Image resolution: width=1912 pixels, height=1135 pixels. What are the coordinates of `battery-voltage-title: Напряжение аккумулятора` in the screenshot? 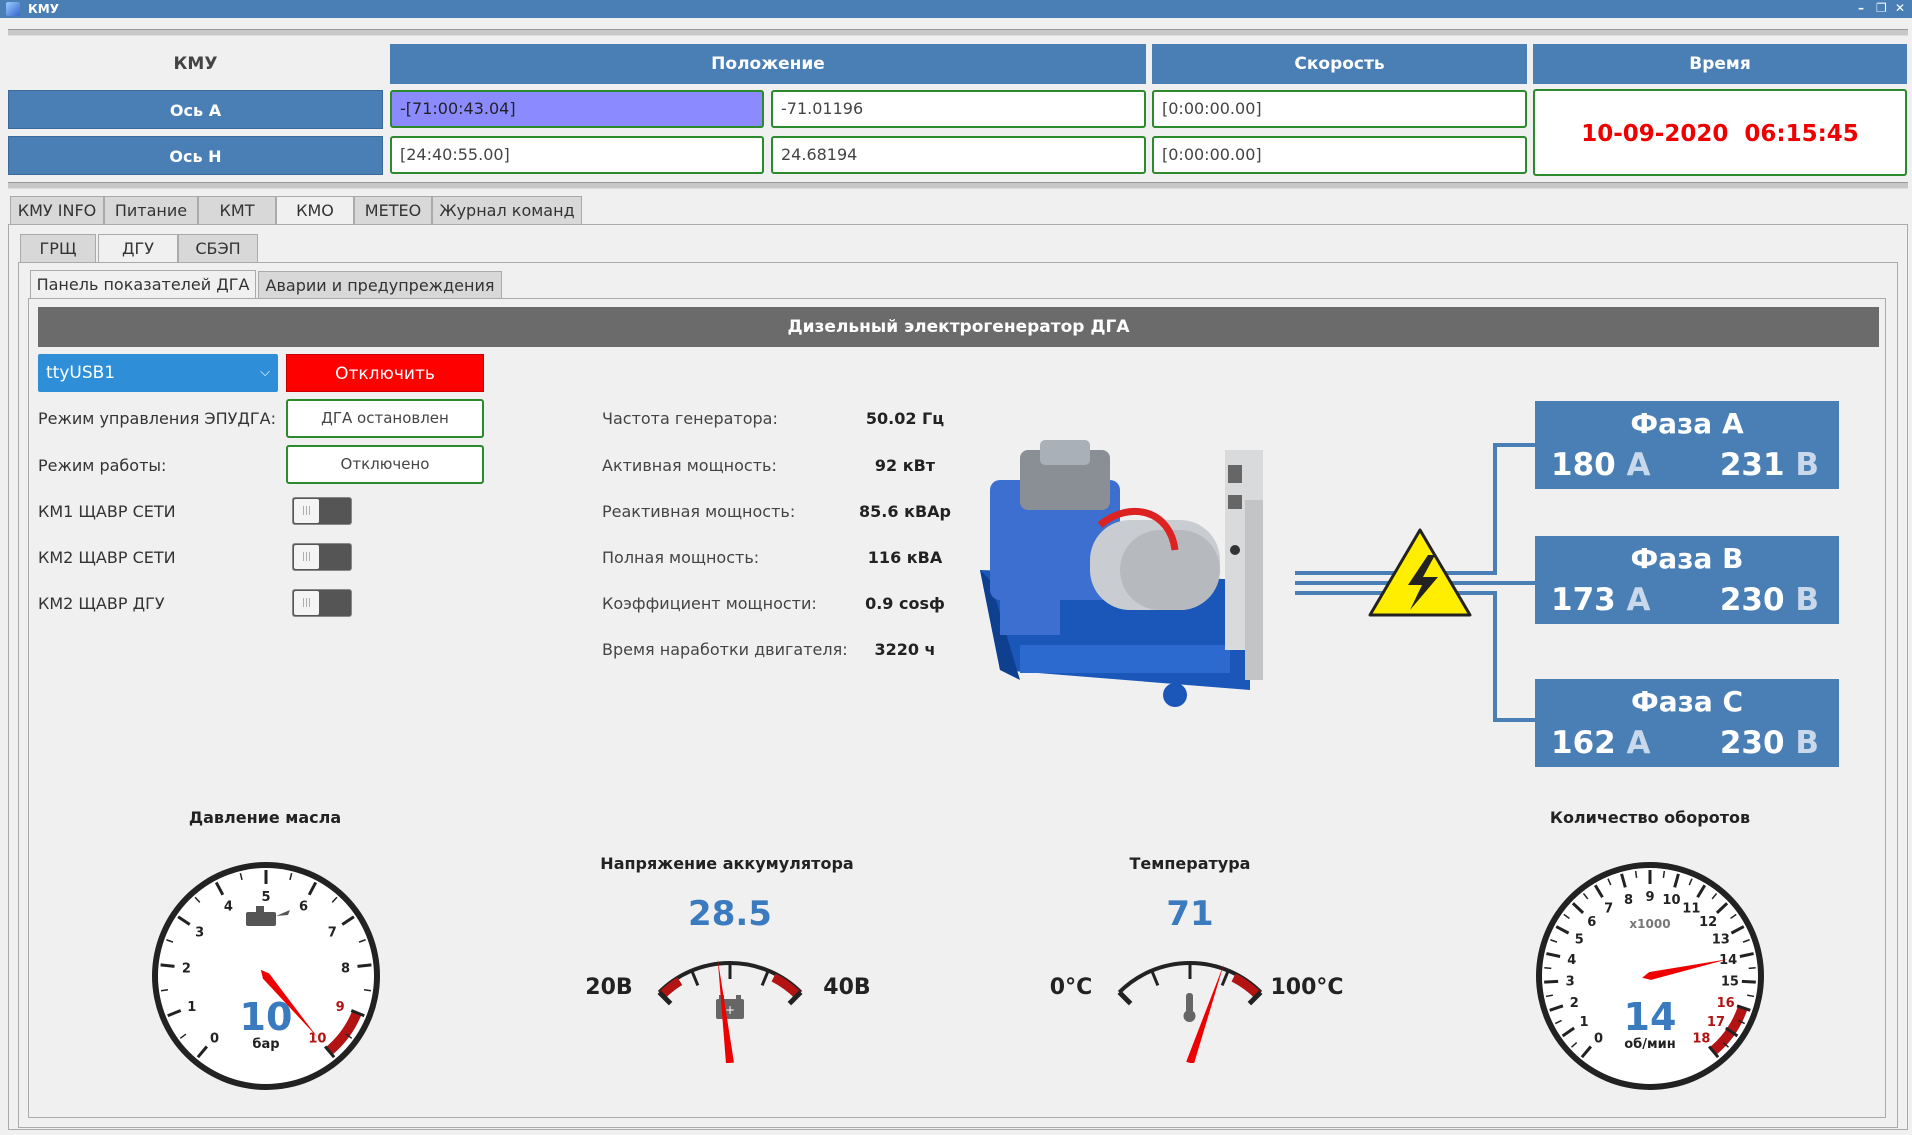 It's located at (727, 863).